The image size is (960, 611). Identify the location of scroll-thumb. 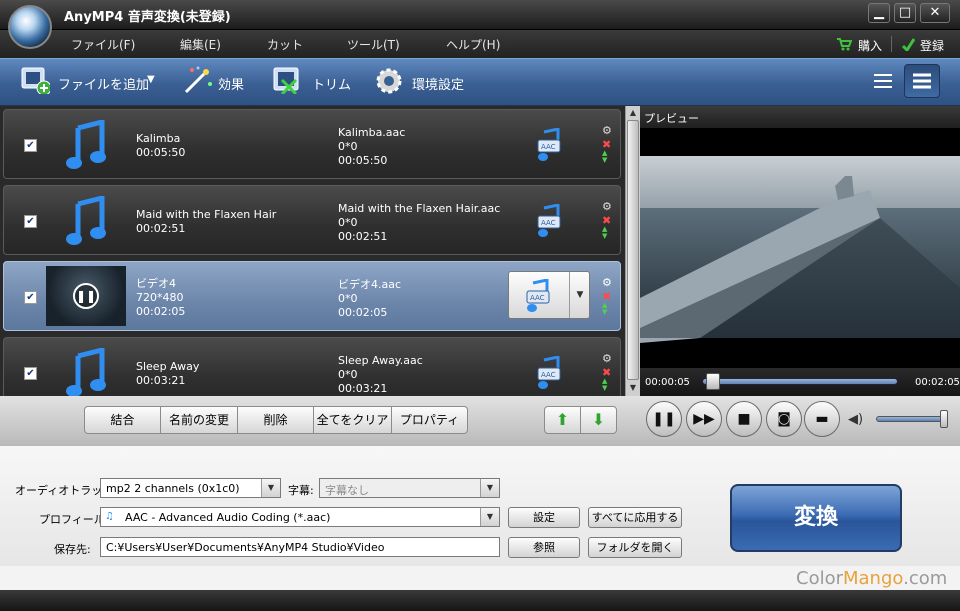
(633, 250).